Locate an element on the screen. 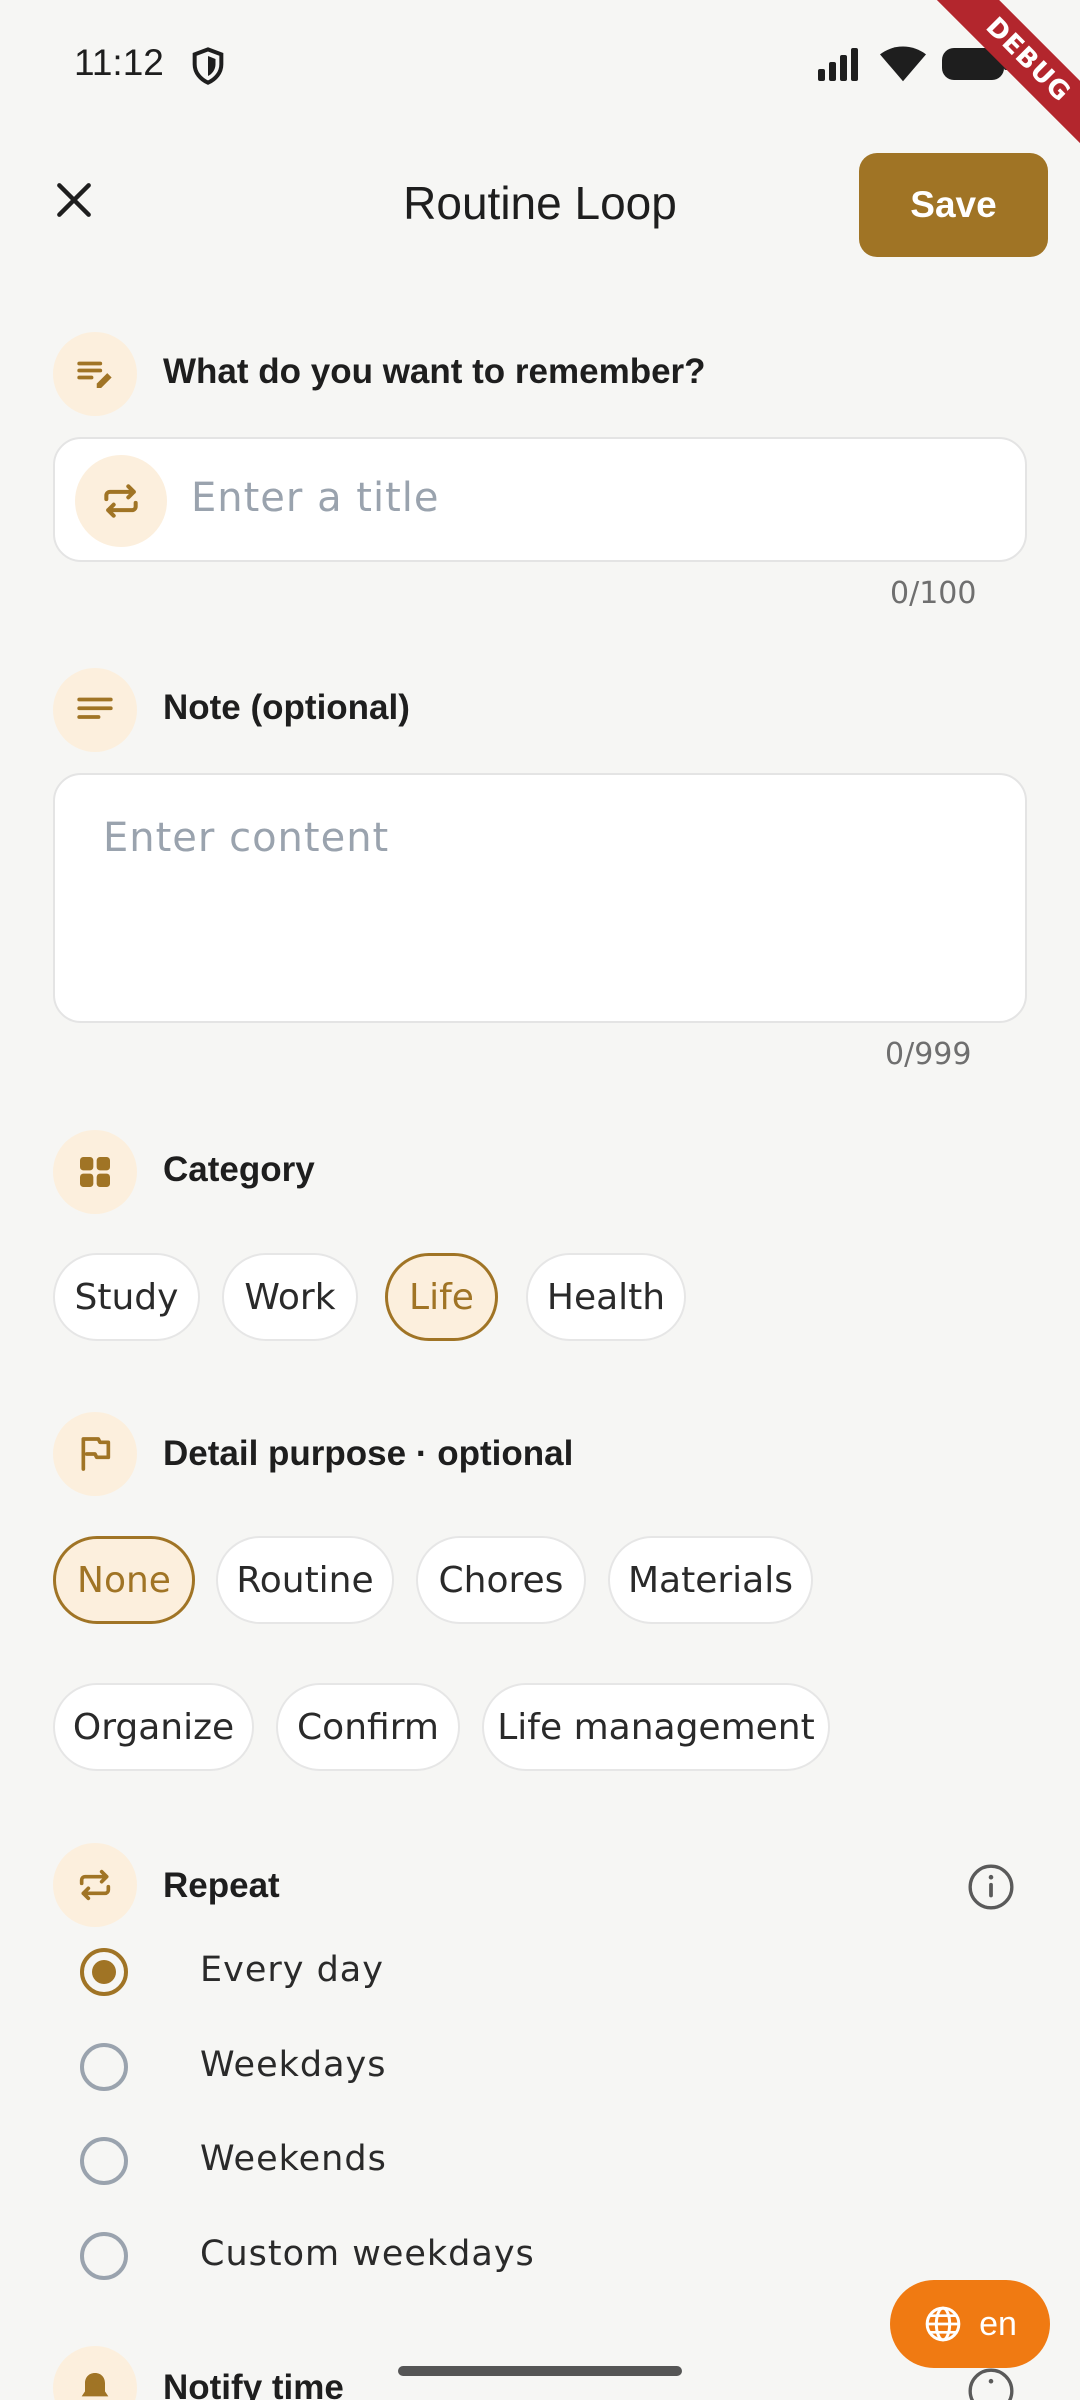 The height and width of the screenshot is (2400, 1080). edit-note-icon is located at coordinates (95, 374).